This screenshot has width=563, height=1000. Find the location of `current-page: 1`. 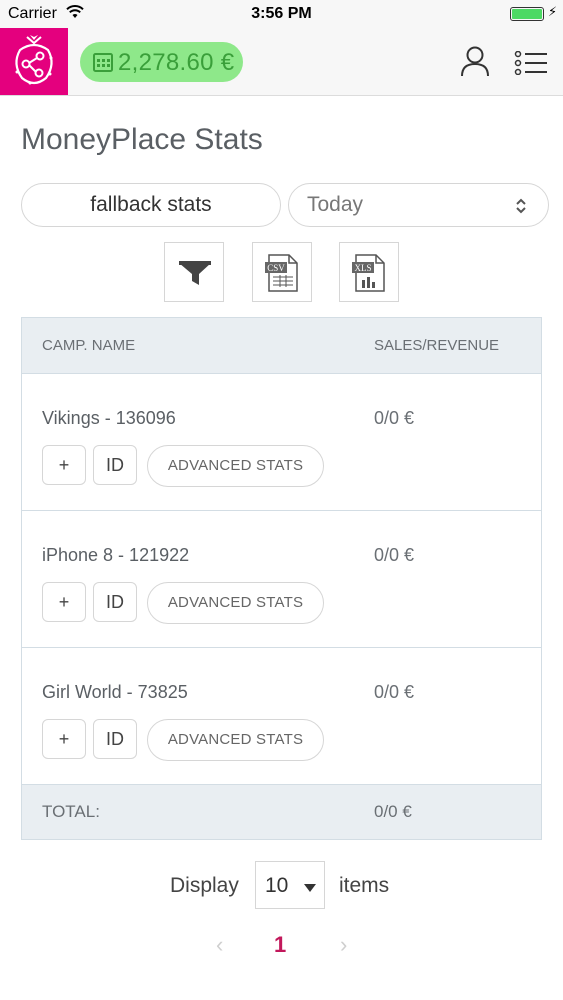

current-page: 1 is located at coordinates (280, 945).